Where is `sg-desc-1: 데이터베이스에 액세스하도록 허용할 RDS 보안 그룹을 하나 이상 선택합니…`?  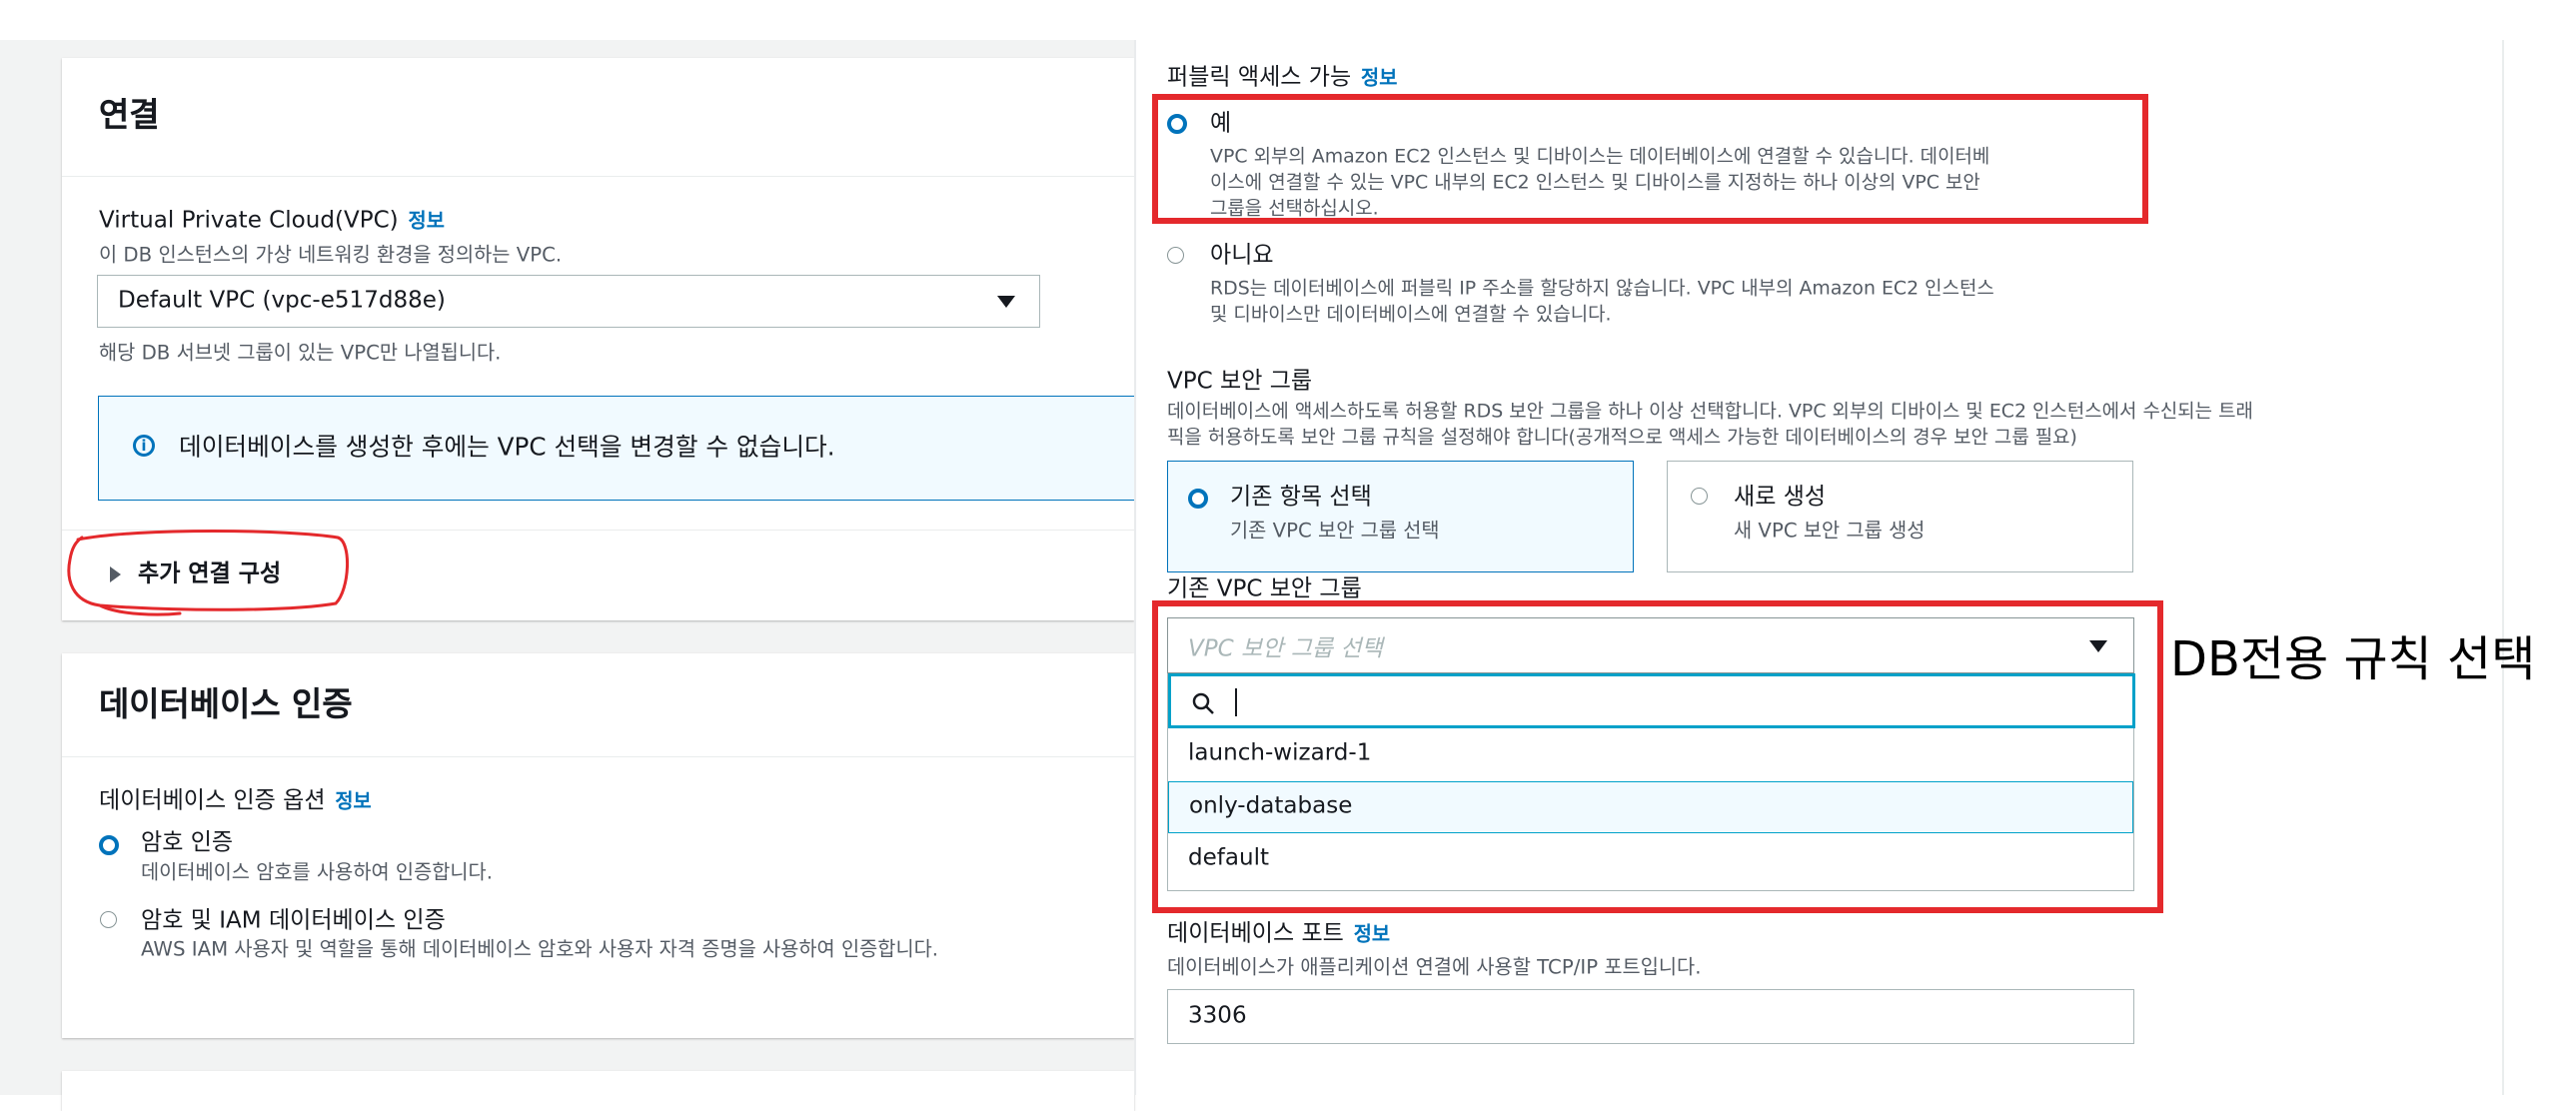 sg-desc-1: 데이터베이스에 액세스하도록 허용할 RDS 보안 그룹을 하나 이상 선택합니… is located at coordinates (1710, 411).